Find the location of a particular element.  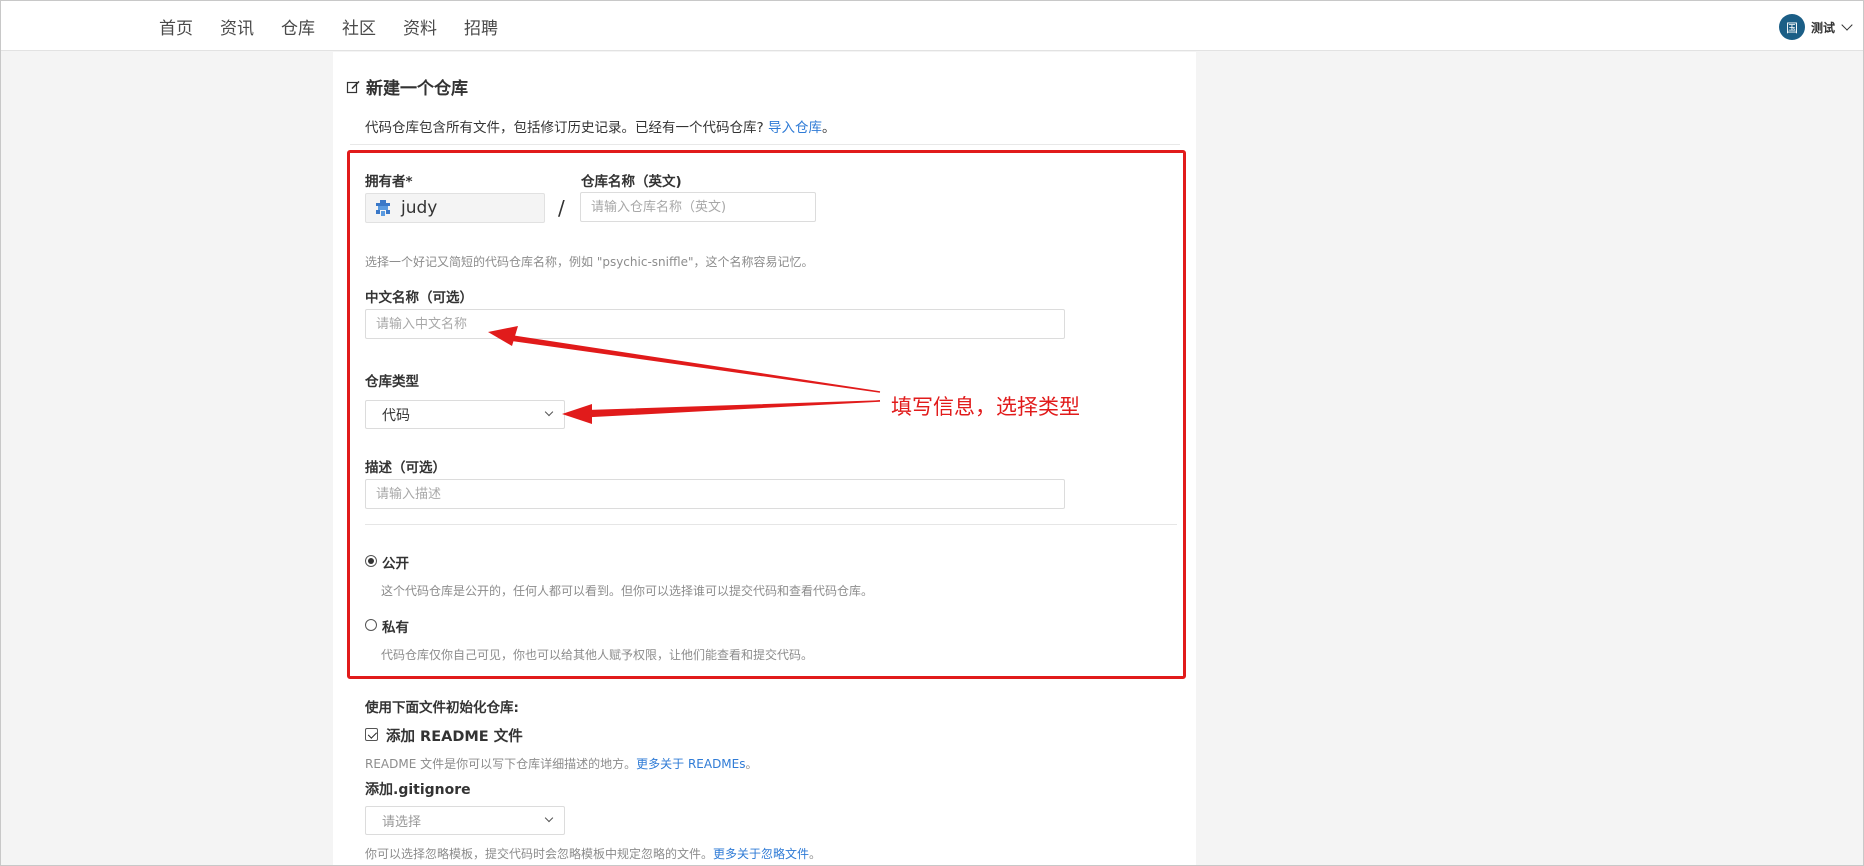

annotation-arrows is located at coordinates (684, 375).